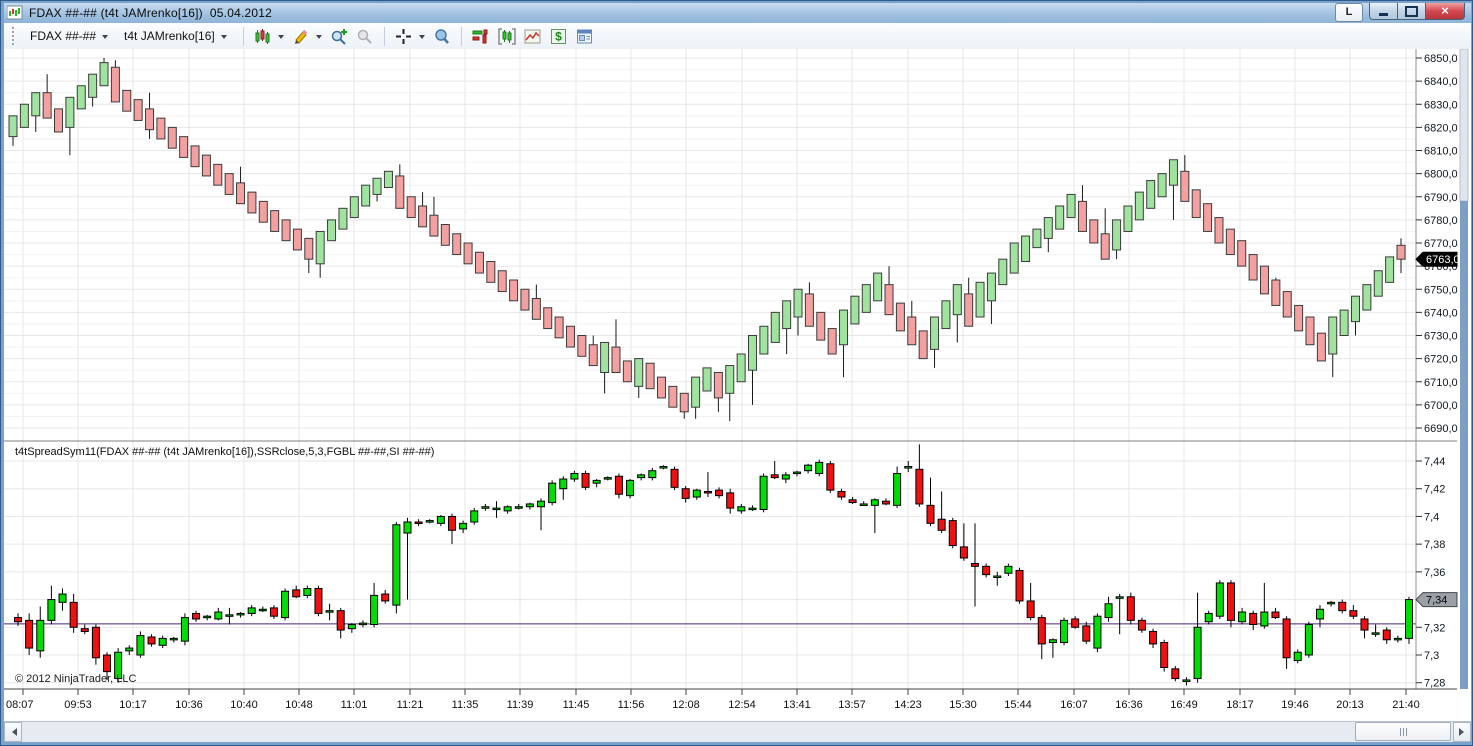 The height and width of the screenshot is (746, 1473). I want to click on instrument-dropdown: FDAX ##-##, so click(69, 36).